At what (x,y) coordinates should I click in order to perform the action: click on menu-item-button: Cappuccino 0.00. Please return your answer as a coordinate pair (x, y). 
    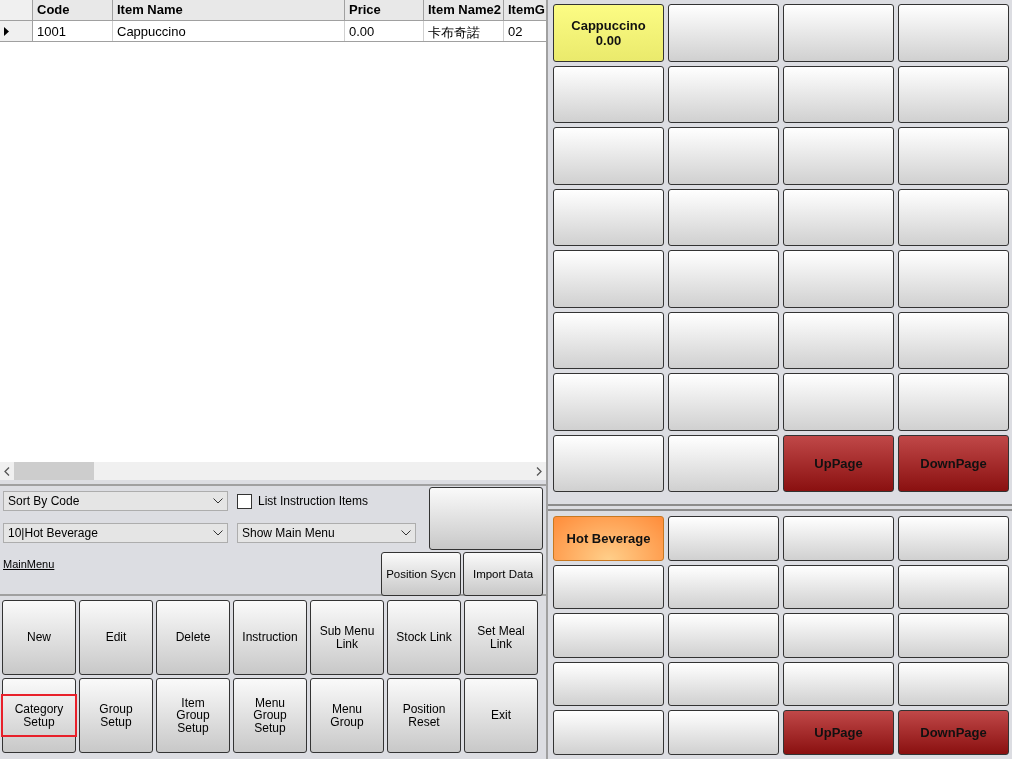
    Looking at the image, I should click on (608, 33).